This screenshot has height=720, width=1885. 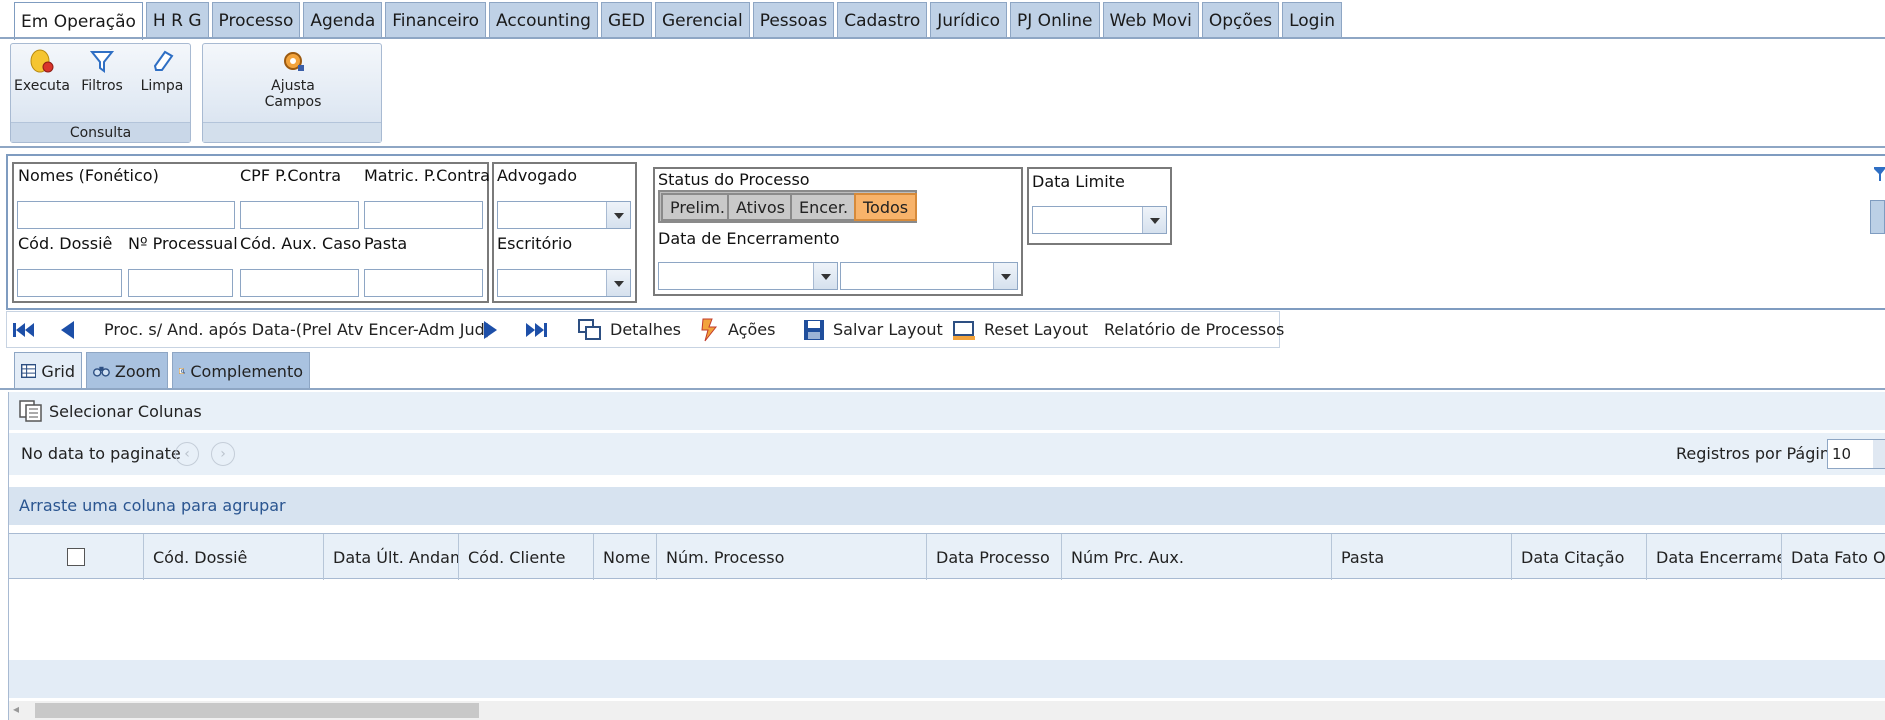 What do you see at coordinates (110, 411) in the screenshot?
I see `select-columns-button: Selecionar Colunas` at bounding box center [110, 411].